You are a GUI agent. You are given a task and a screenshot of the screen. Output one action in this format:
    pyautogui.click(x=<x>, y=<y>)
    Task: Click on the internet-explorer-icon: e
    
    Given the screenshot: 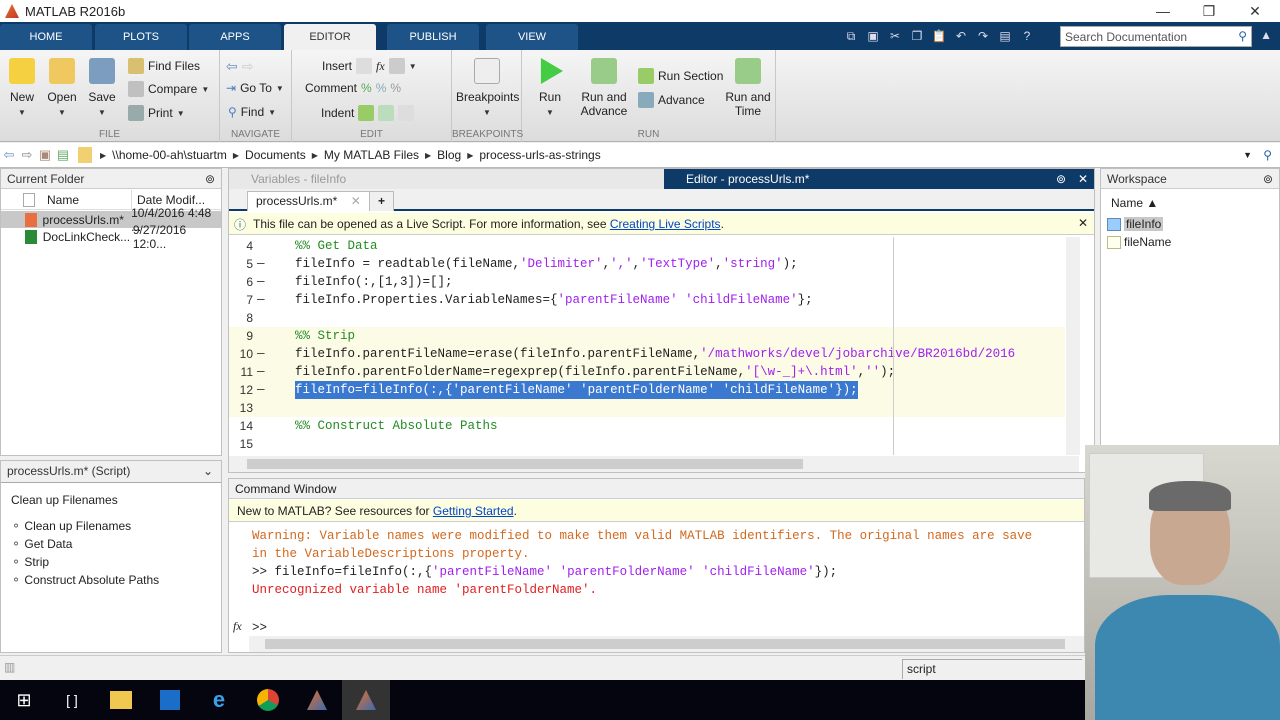 What is the action you would take?
    pyautogui.click(x=219, y=700)
    